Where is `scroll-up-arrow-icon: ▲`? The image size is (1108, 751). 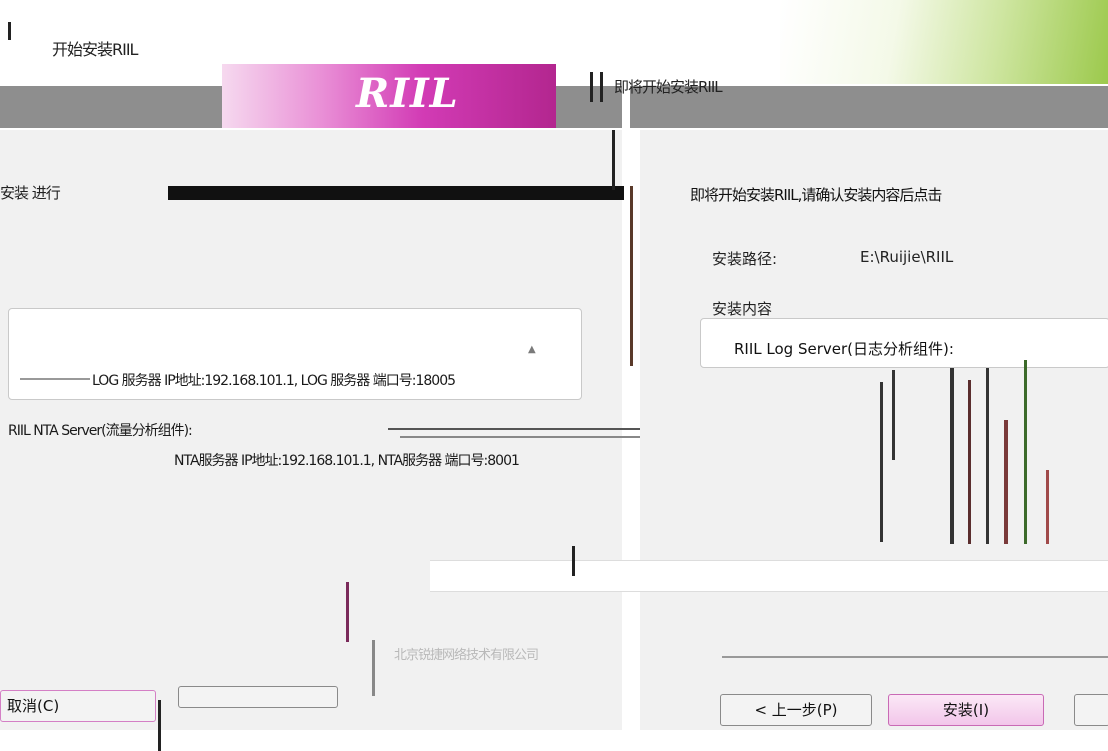 scroll-up-arrow-icon: ▲ is located at coordinates (532, 349).